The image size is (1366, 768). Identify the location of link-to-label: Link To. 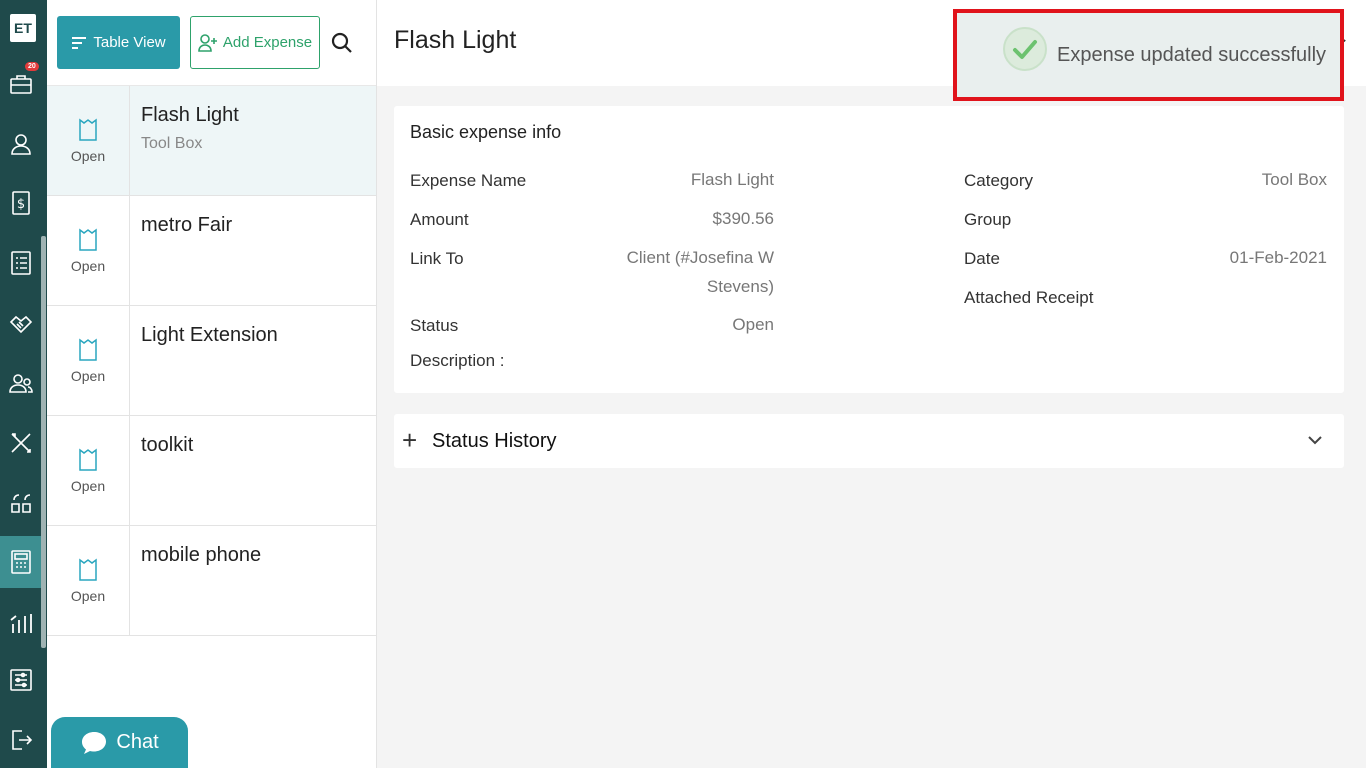
(437, 258).